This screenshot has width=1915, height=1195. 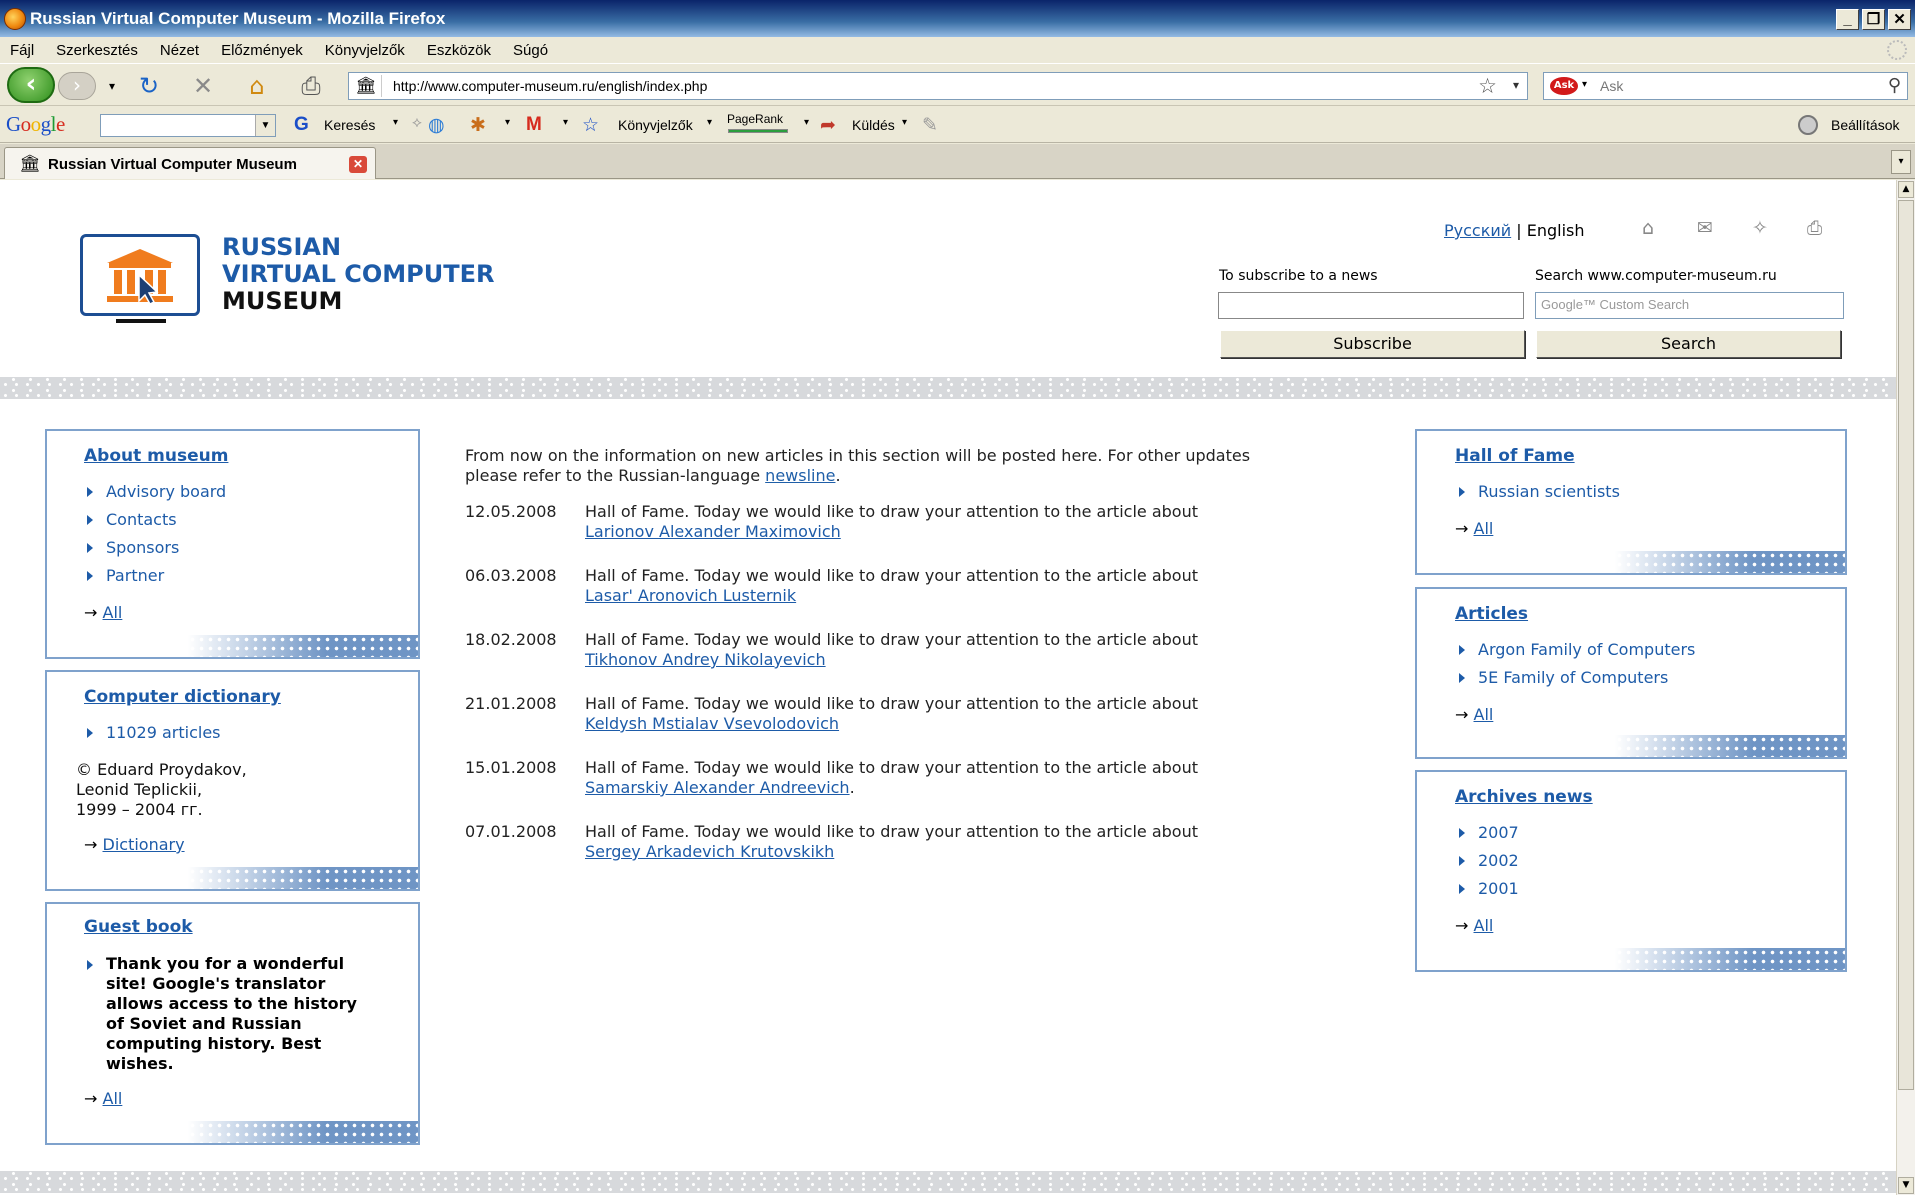 I want to click on archives-item-2007: 2007, so click(x=1498, y=832).